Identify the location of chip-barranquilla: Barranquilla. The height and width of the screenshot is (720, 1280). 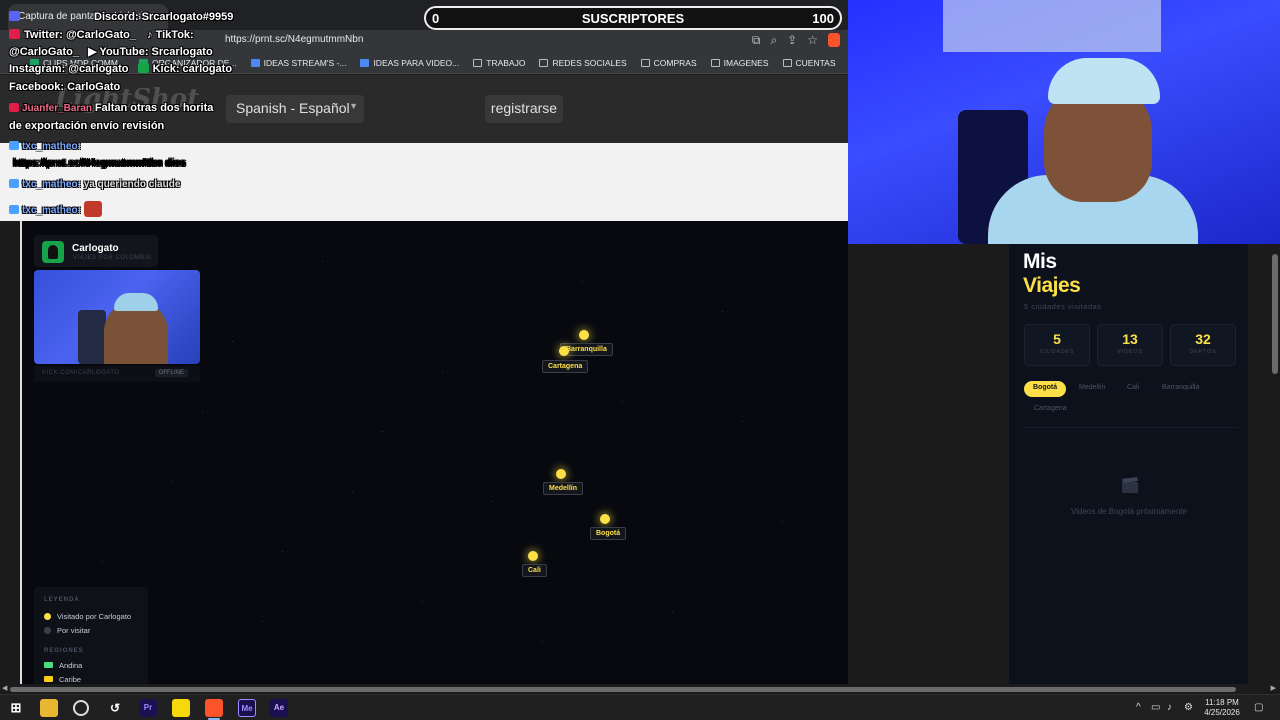
(1180, 389).